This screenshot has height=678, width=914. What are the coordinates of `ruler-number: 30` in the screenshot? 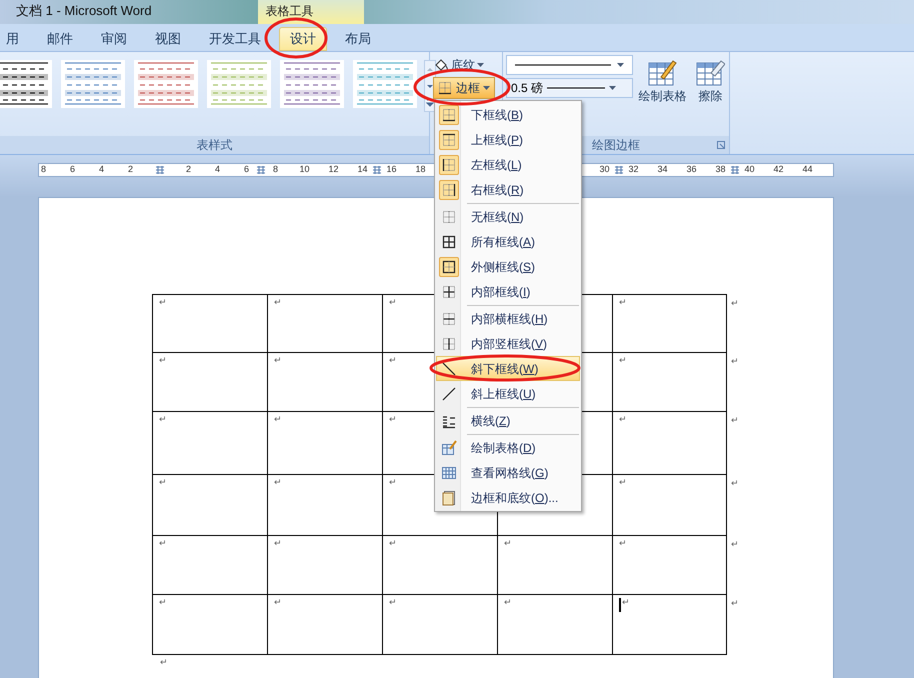 It's located at (604, 169).